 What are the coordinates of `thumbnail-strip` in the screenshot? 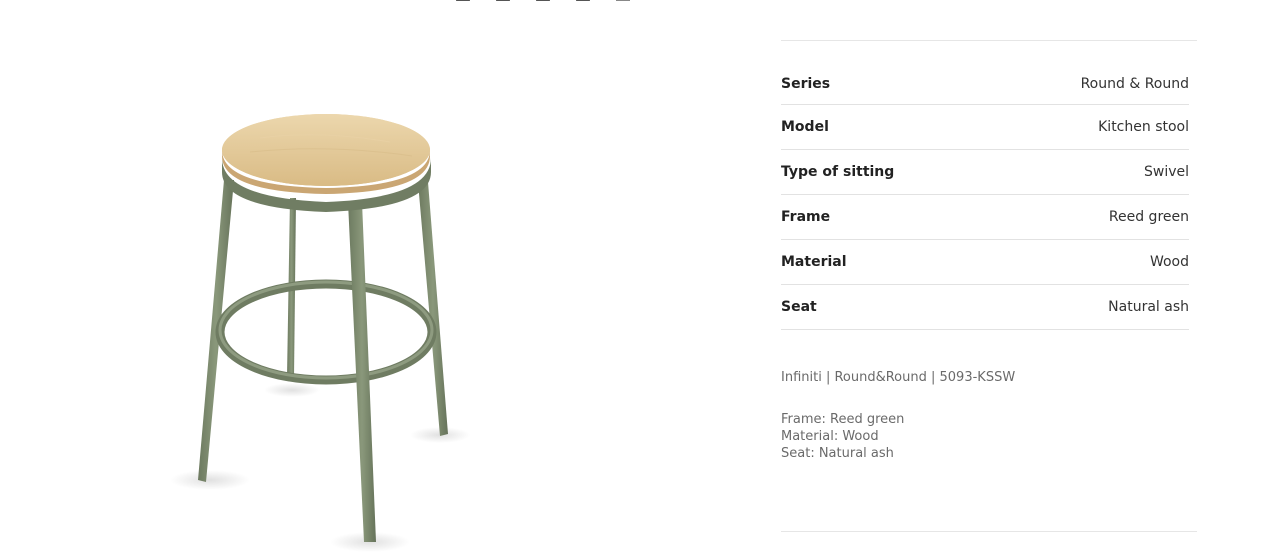 It's located at (543, 0).